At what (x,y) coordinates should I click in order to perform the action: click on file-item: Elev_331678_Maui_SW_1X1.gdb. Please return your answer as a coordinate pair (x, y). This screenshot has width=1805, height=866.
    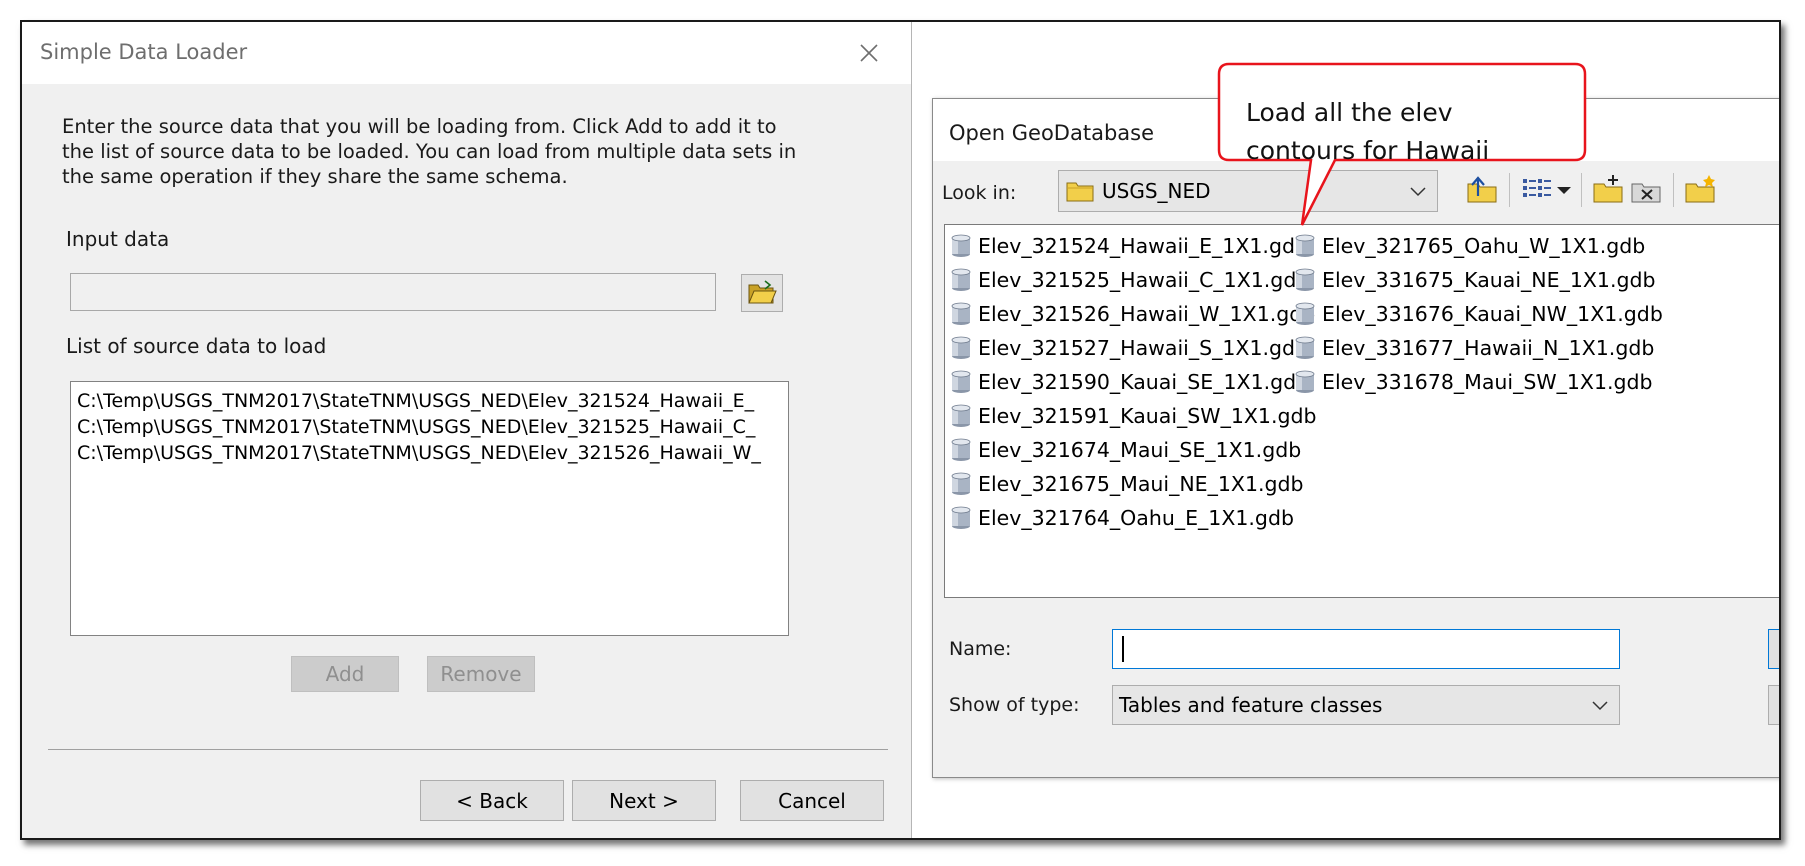
    Looking at the image, I should click on (1478, 382).